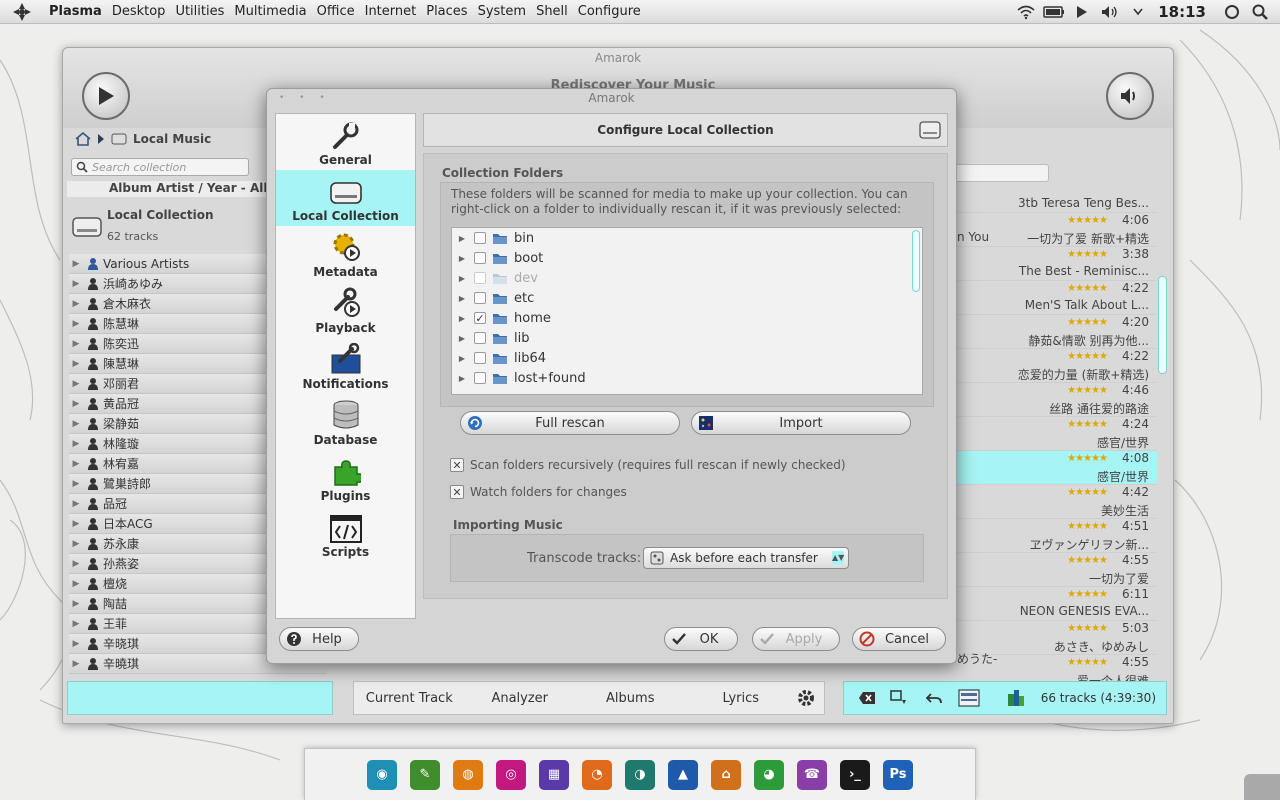 This screenshot has height=800, width=1280. What do you see at coordinates (425, 774) in the screenshot?
I see `dock-app-2: ✎` at bounding box center [425, 774].